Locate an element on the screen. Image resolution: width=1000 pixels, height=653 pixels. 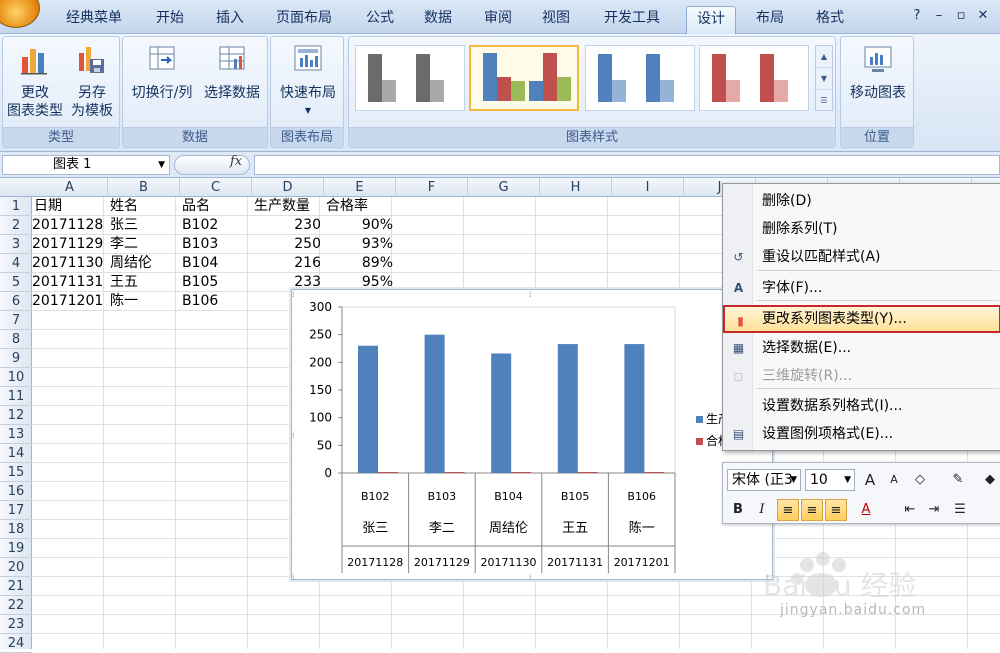
context-menu-item: 删除系列(T) is located at coordinates (861, 229).